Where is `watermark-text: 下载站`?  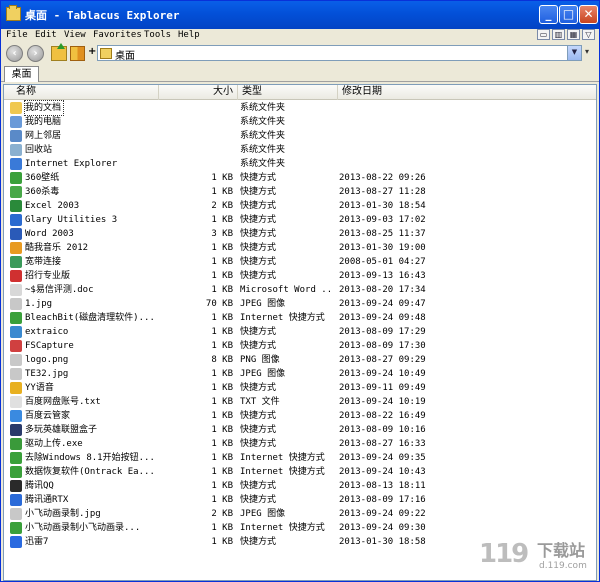 watermark-text: 下载站 is located at coordinates (561, 550).